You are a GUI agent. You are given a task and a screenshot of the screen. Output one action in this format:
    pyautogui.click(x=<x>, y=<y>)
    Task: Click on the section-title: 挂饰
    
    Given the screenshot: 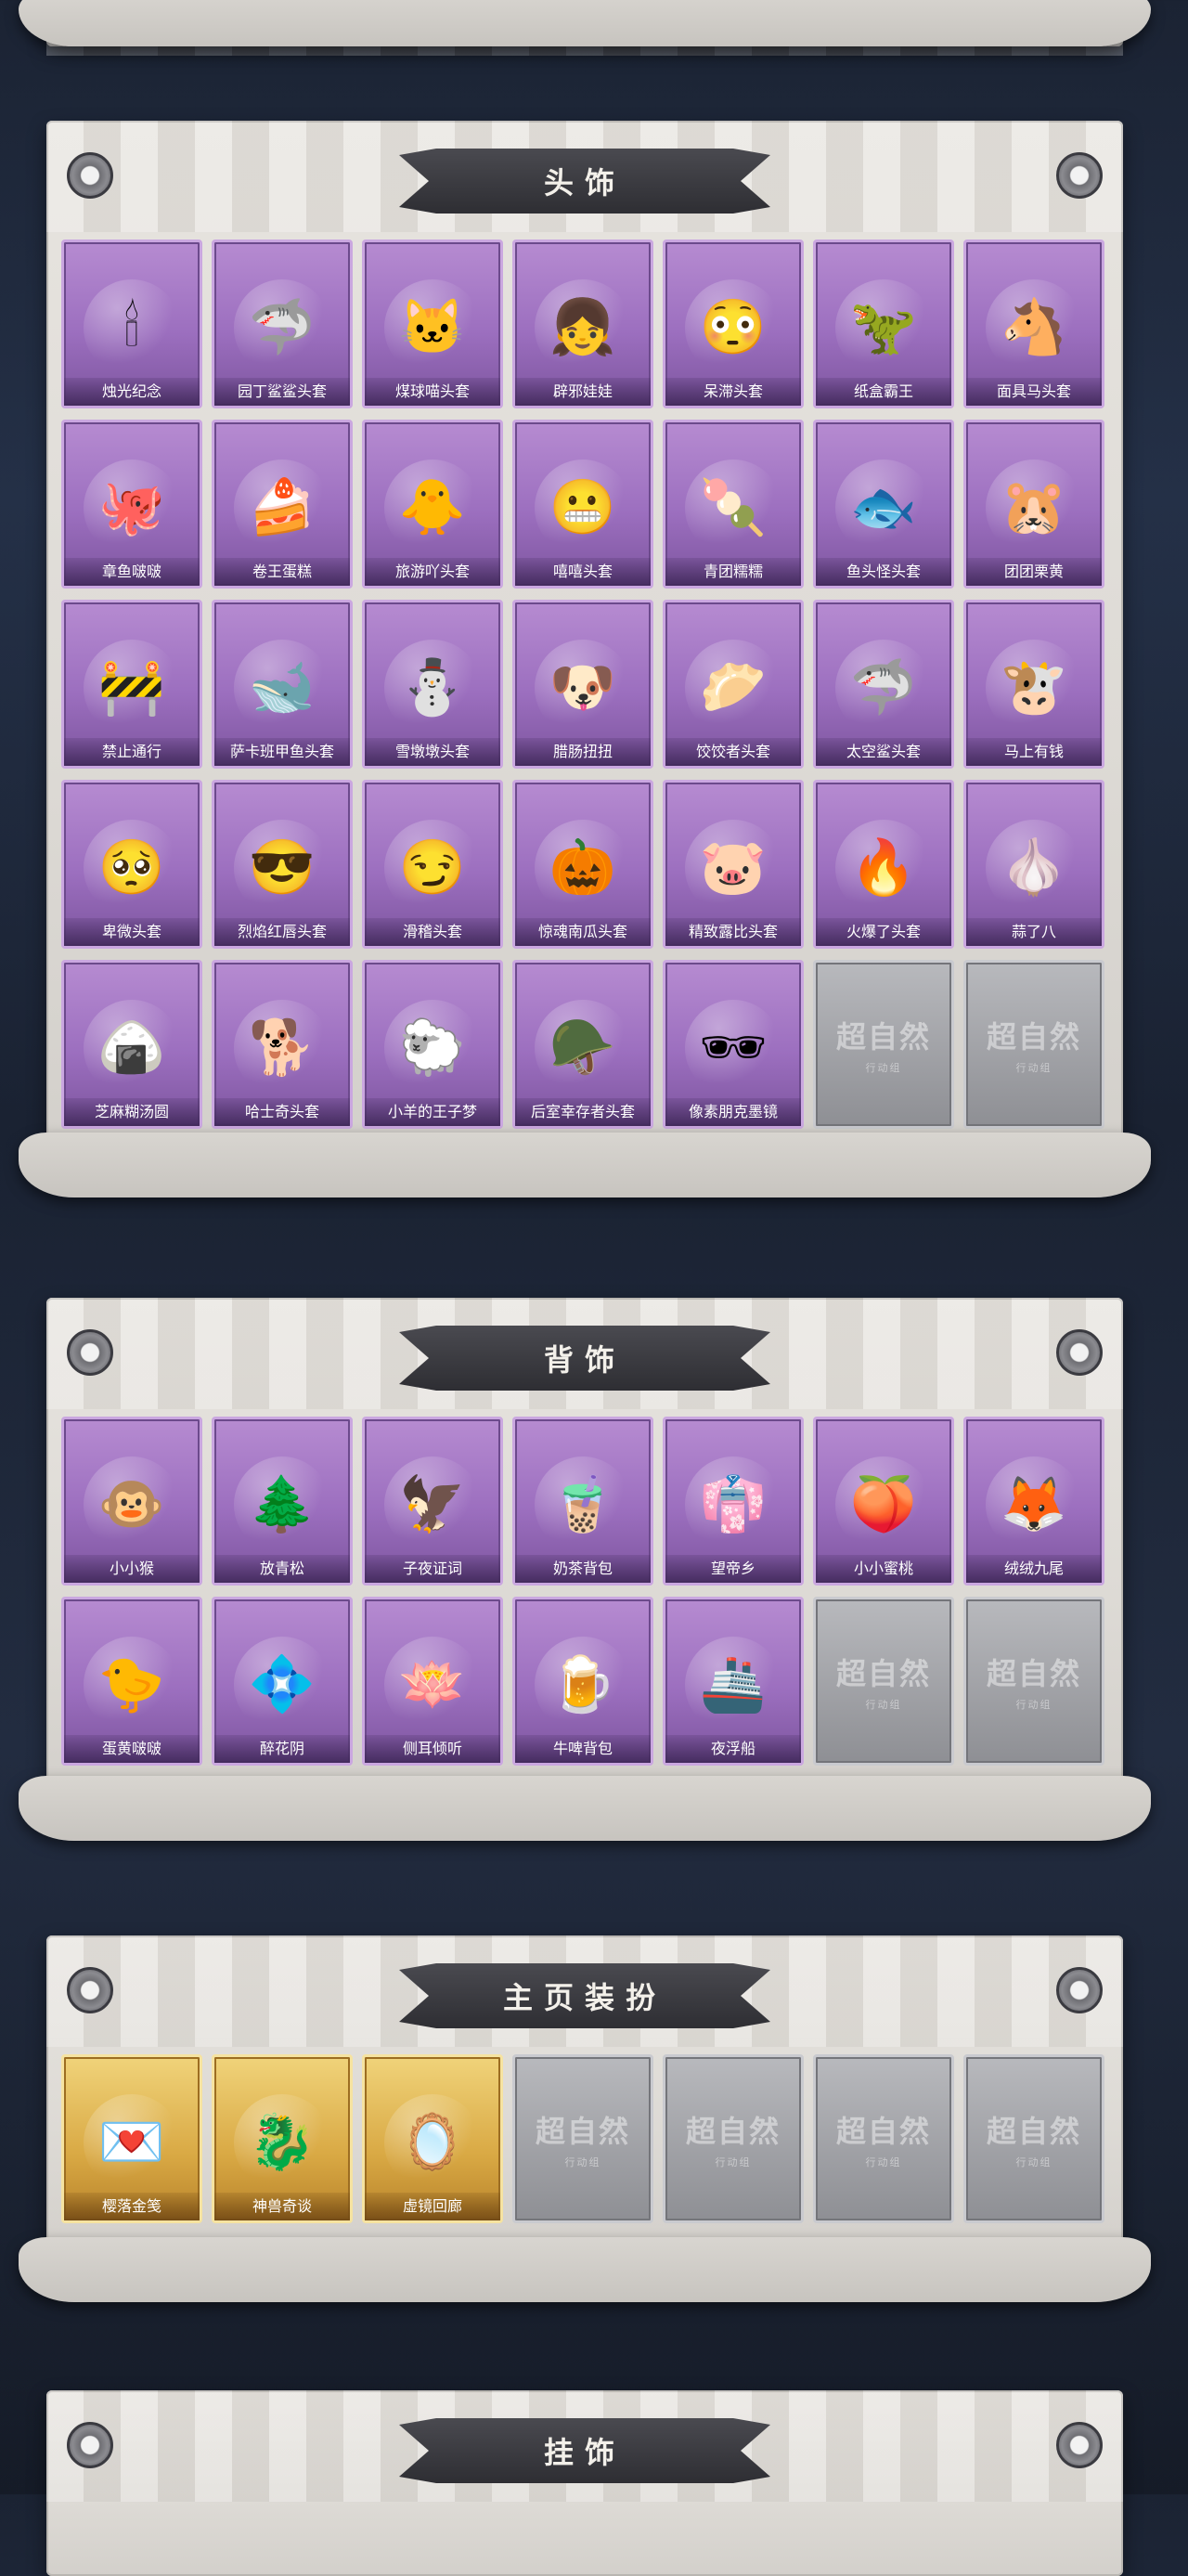 What is the action you would take?
    pyautogui.click(x=584, y=2452)
    